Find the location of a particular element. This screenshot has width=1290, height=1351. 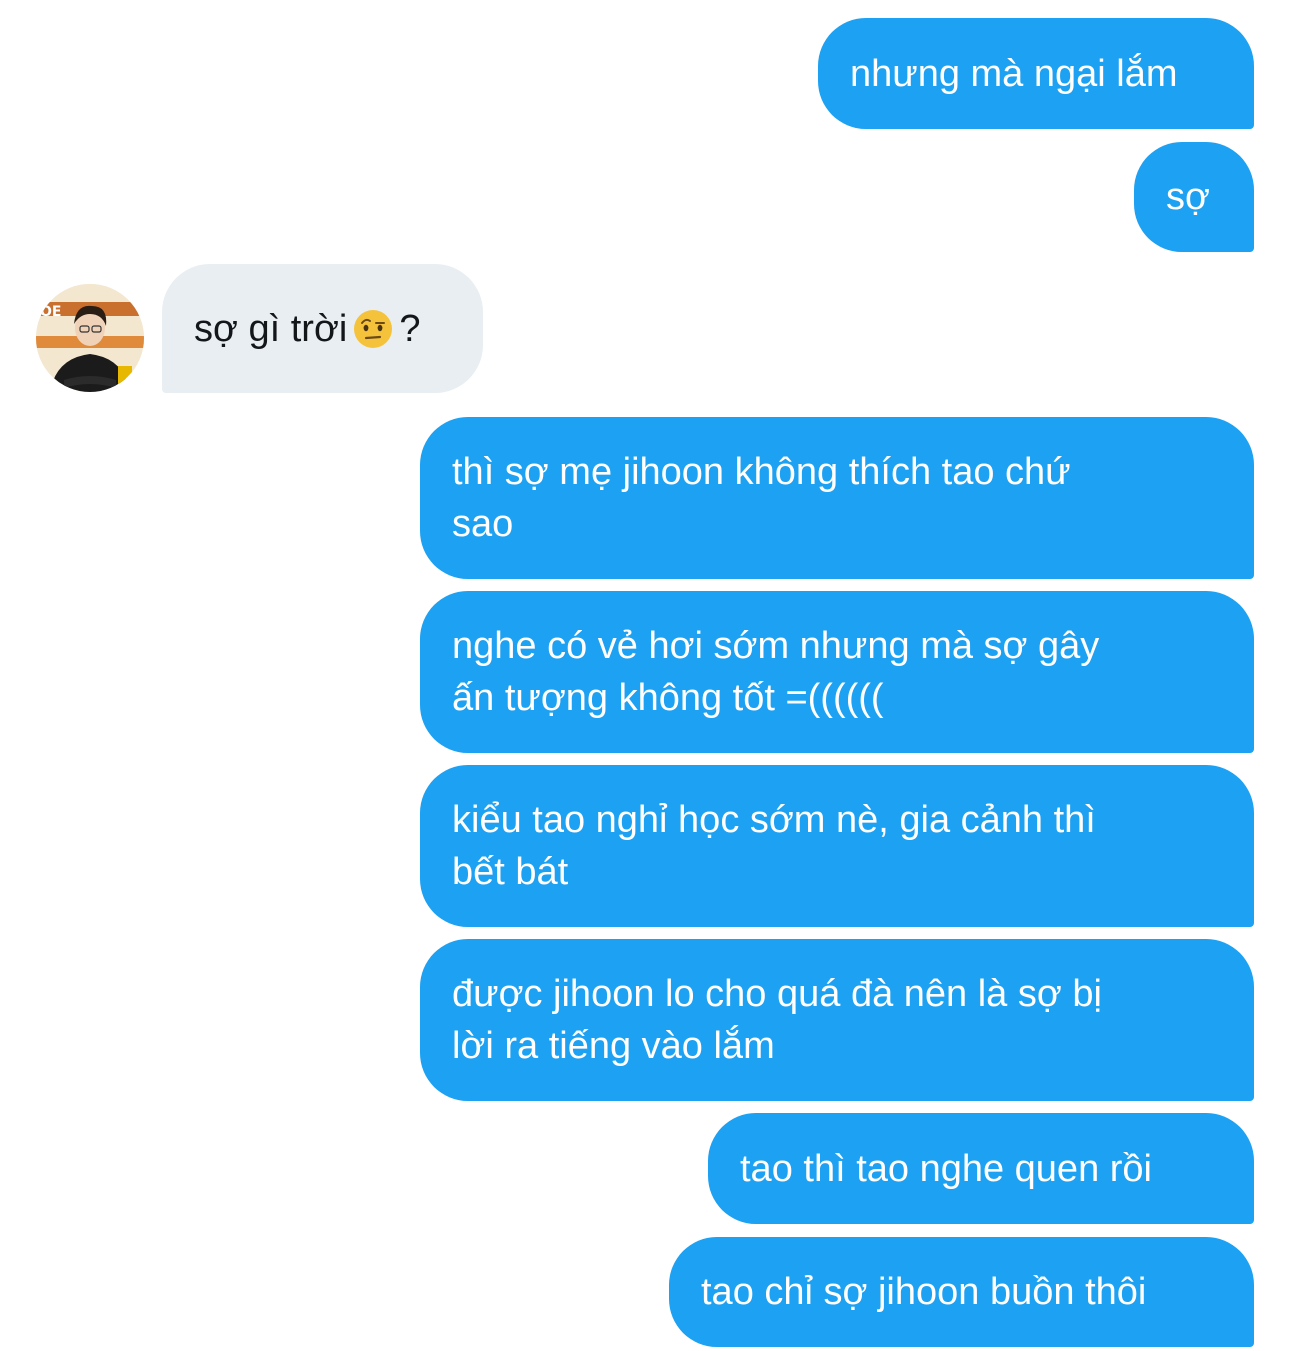

outgoing-message: tao thì tao nghe quen rồi is located at coordinates (981, 1168).